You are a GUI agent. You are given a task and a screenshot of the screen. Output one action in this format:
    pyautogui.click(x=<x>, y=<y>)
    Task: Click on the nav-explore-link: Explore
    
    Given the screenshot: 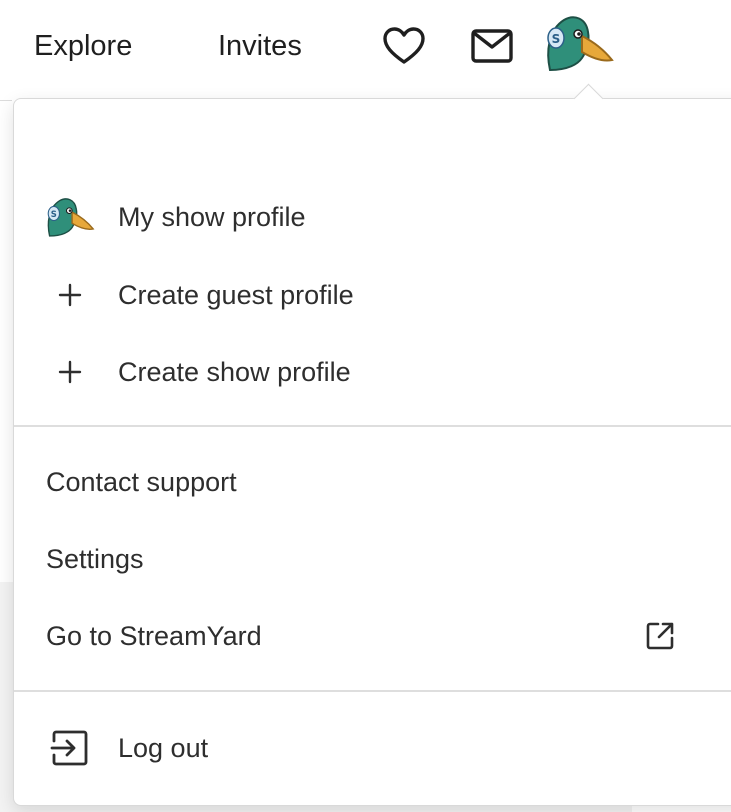 What is the action you would take?
    pyautogui.click(x=83, y=46)
    